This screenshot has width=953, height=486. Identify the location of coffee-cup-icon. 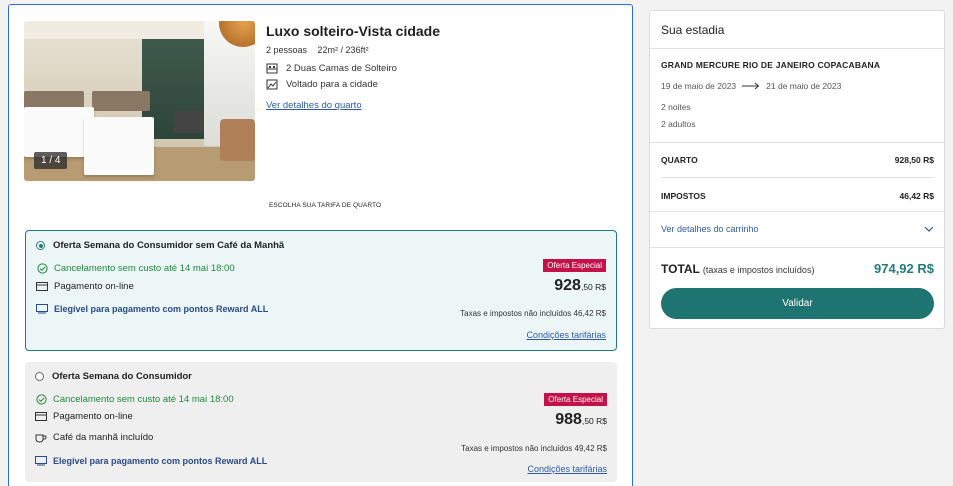
(41, 437).